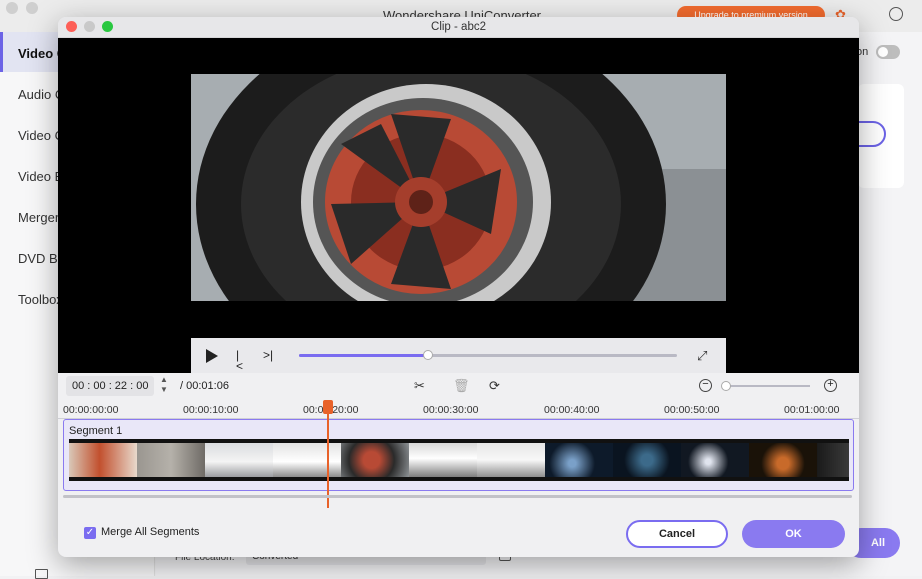 Image resolution: width=922 pixels, height=579 pixels. Describe the element at coordinates (38, 217) in the screenshot. I see `sidebar-item-merger: Merger` at that location.